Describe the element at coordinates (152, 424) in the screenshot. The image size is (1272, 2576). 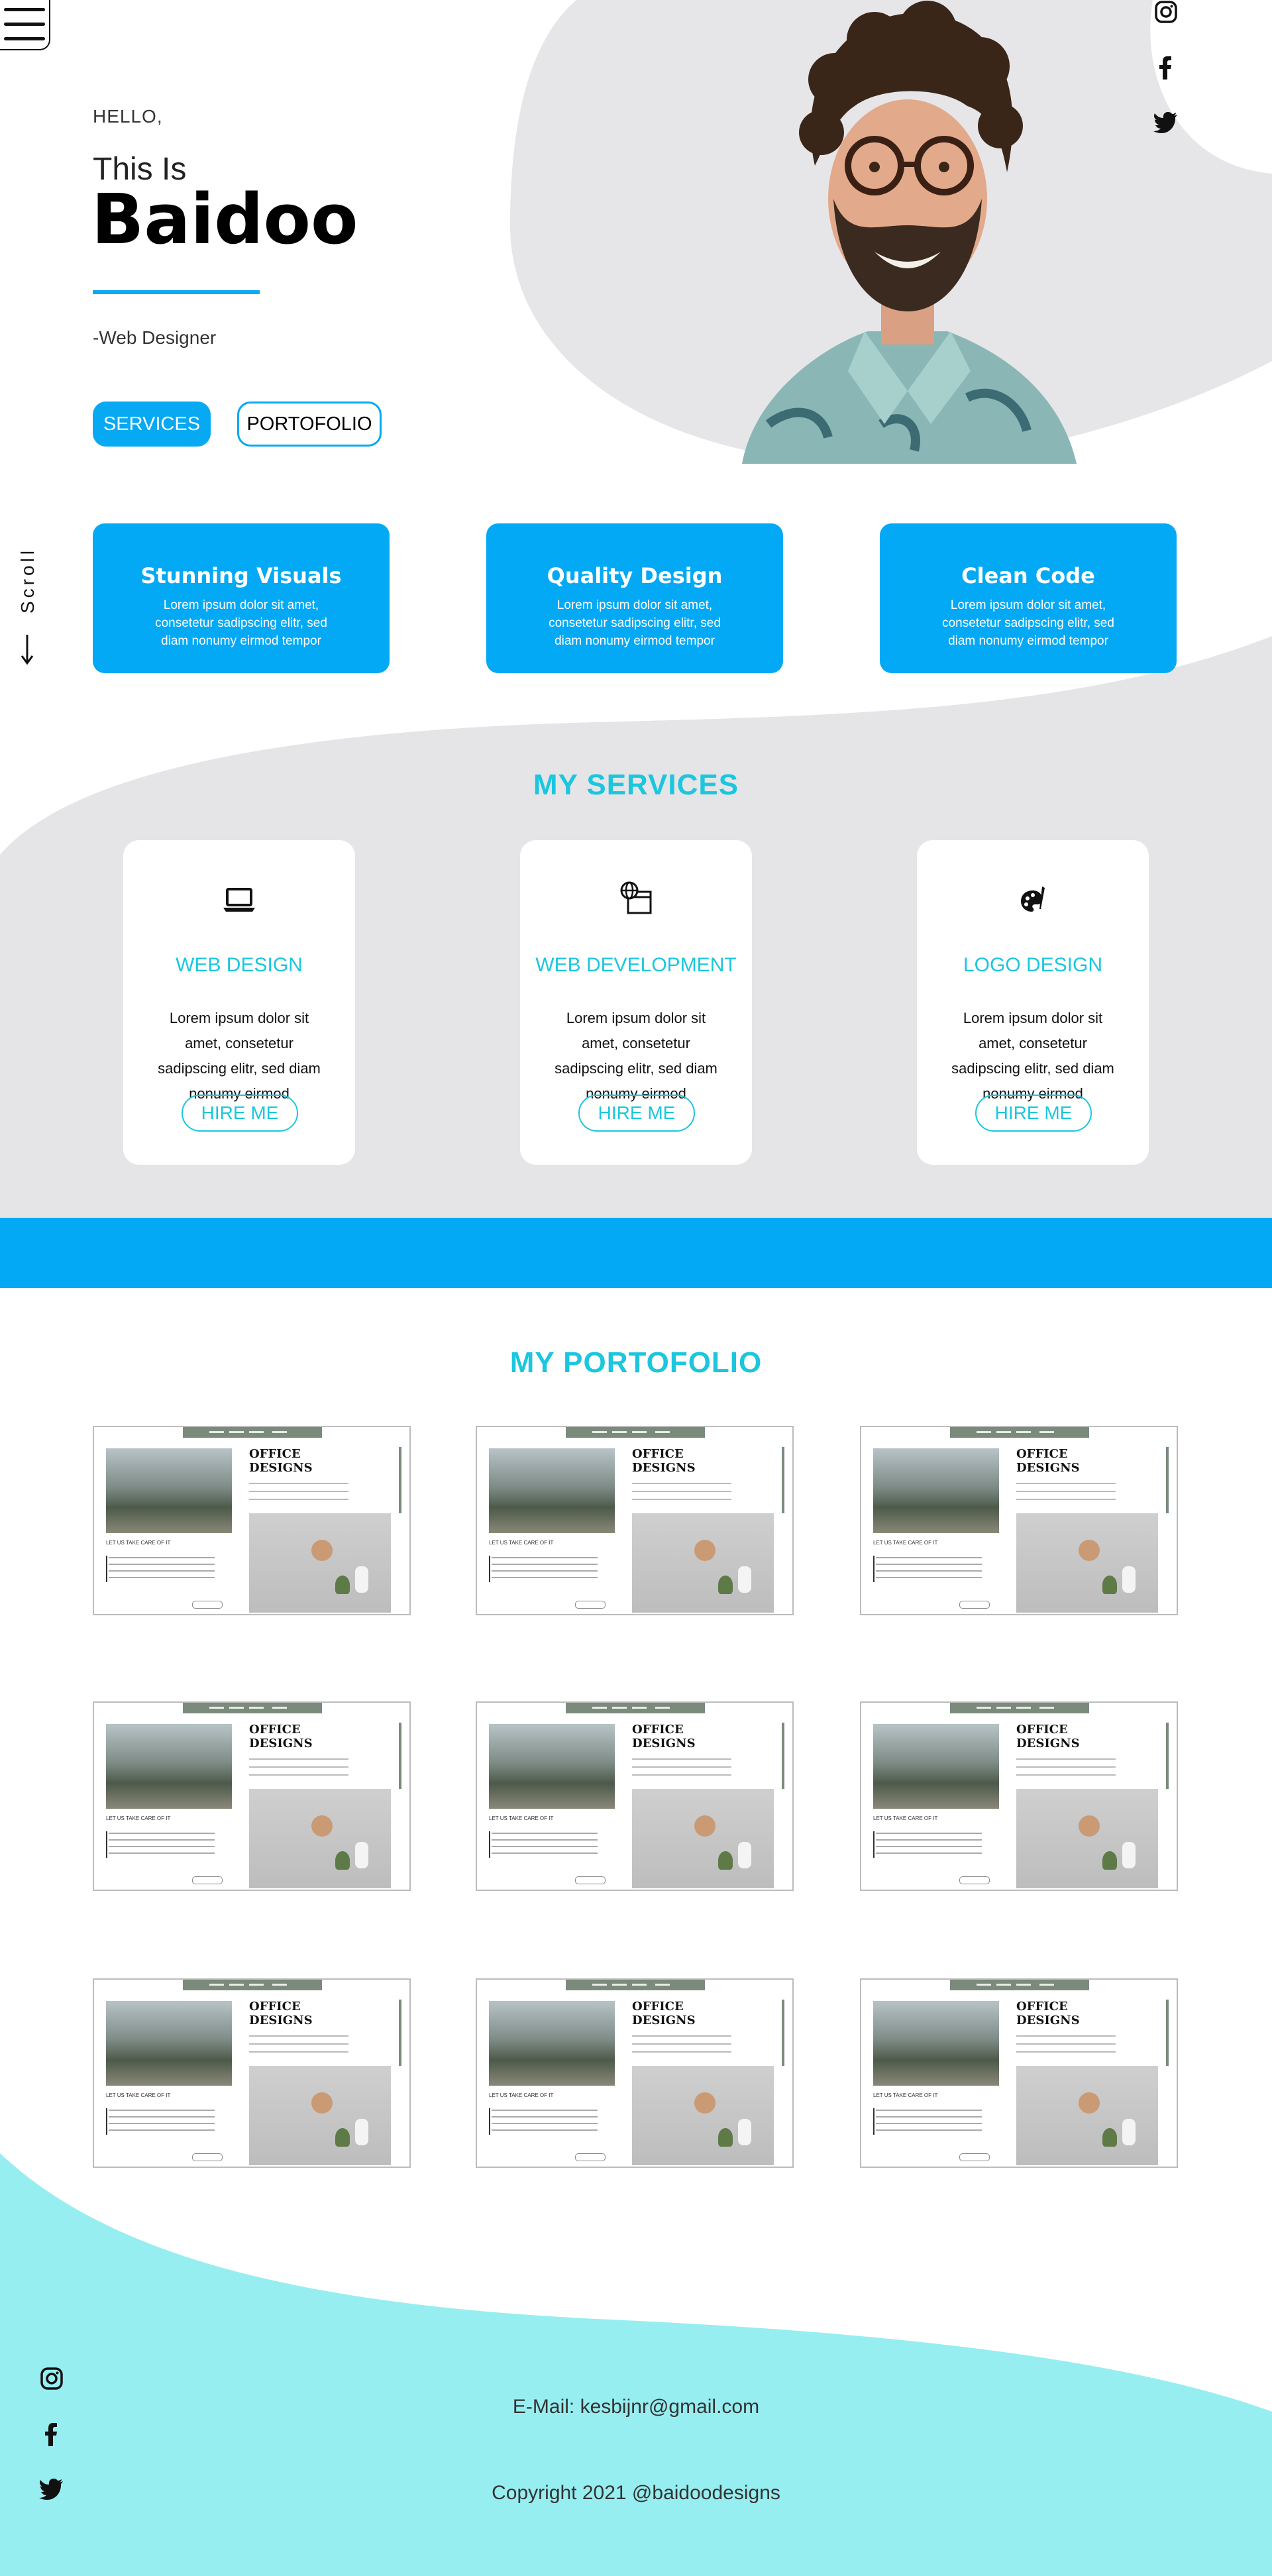
I see `services-button: SERVICES` at that location.